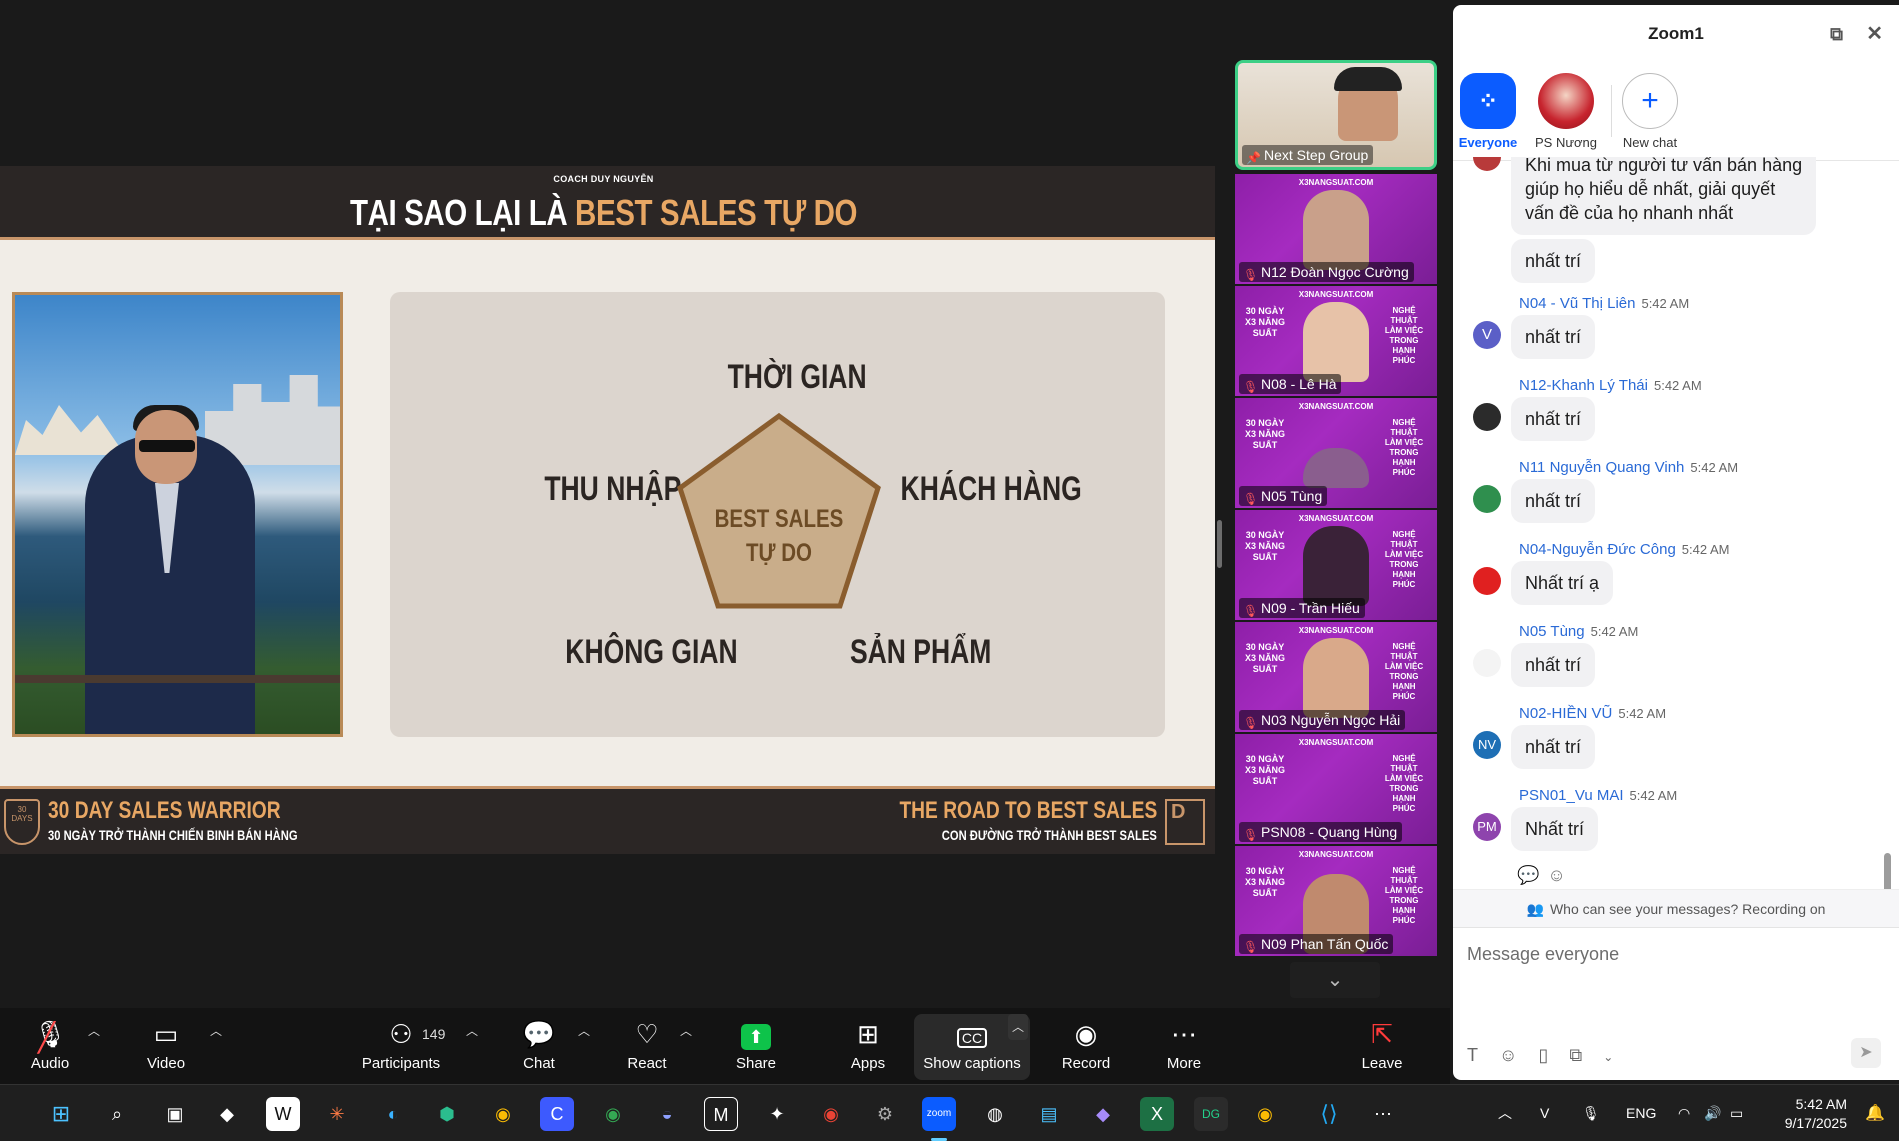  Describe the element at coordinates (90, 1047) in the screenshot. I see `audio-options-caret: ︿` at that location.